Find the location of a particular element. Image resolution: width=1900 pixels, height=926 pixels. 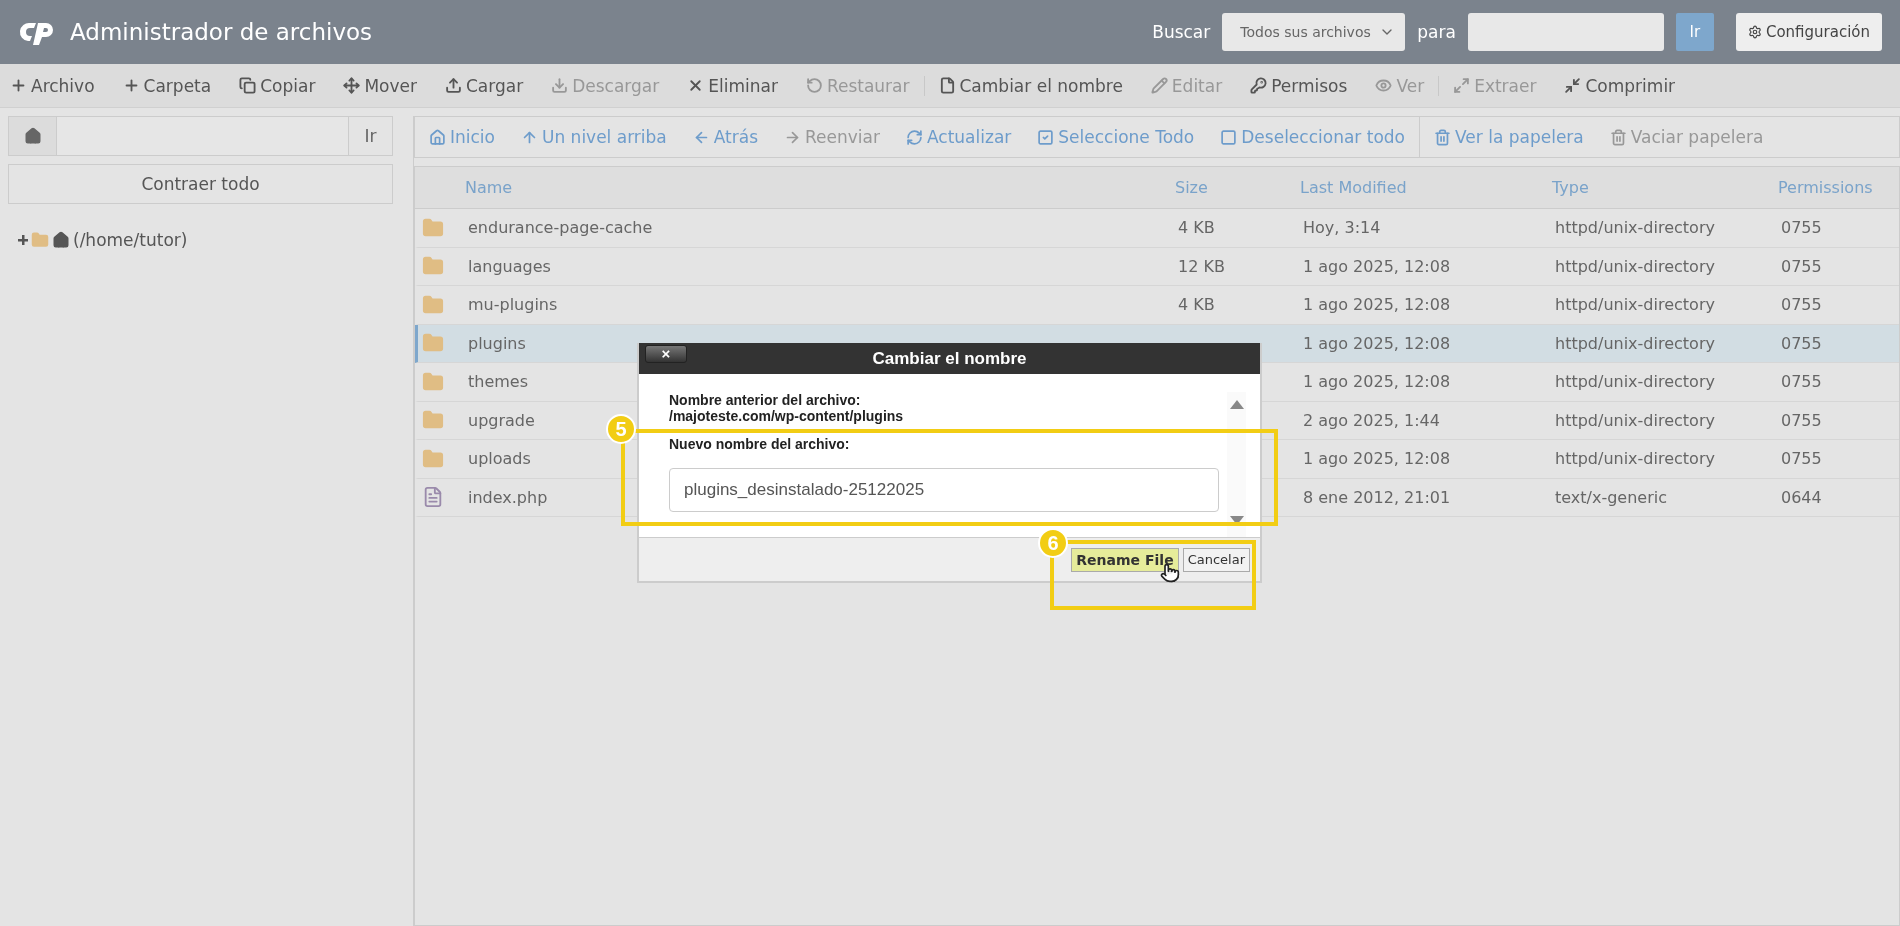

type-cell: text/x-generic is located at coordinates (1611, 497).